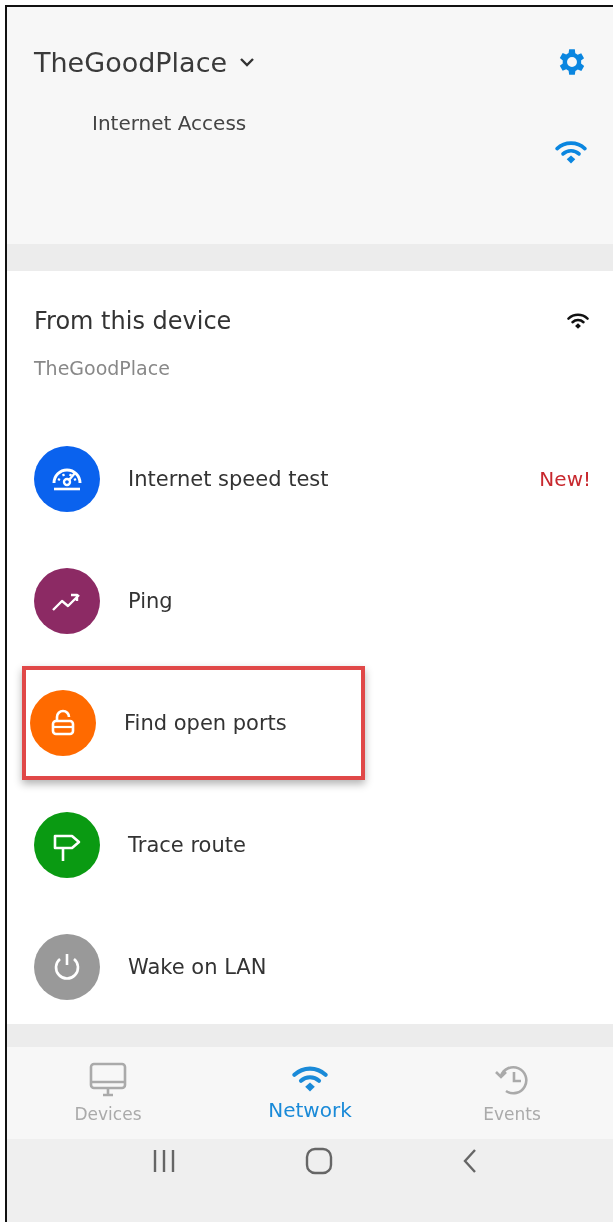 This screenshot has height=1222, width=613. What do you see at coordinates (169, 123) in the screenshot?
I see `status-label: Internet Access` at bounding box center [169, 123].